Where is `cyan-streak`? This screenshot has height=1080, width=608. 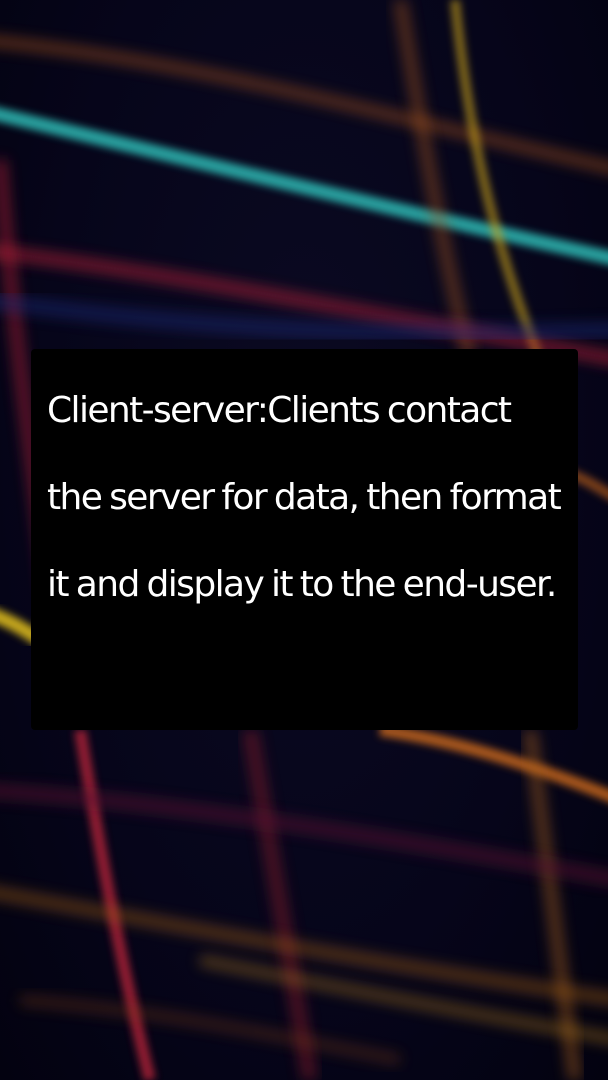
cyan-streak is located at coordinates (304, 186).